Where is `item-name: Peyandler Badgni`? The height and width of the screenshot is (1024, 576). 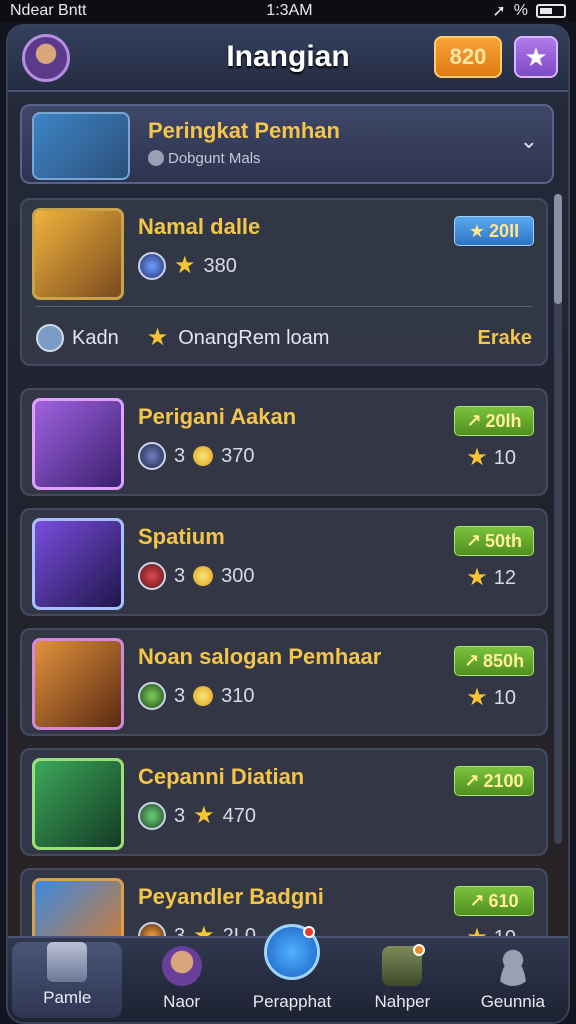
item-name: Peyandler Badgni is located at coordinates (231, 896).